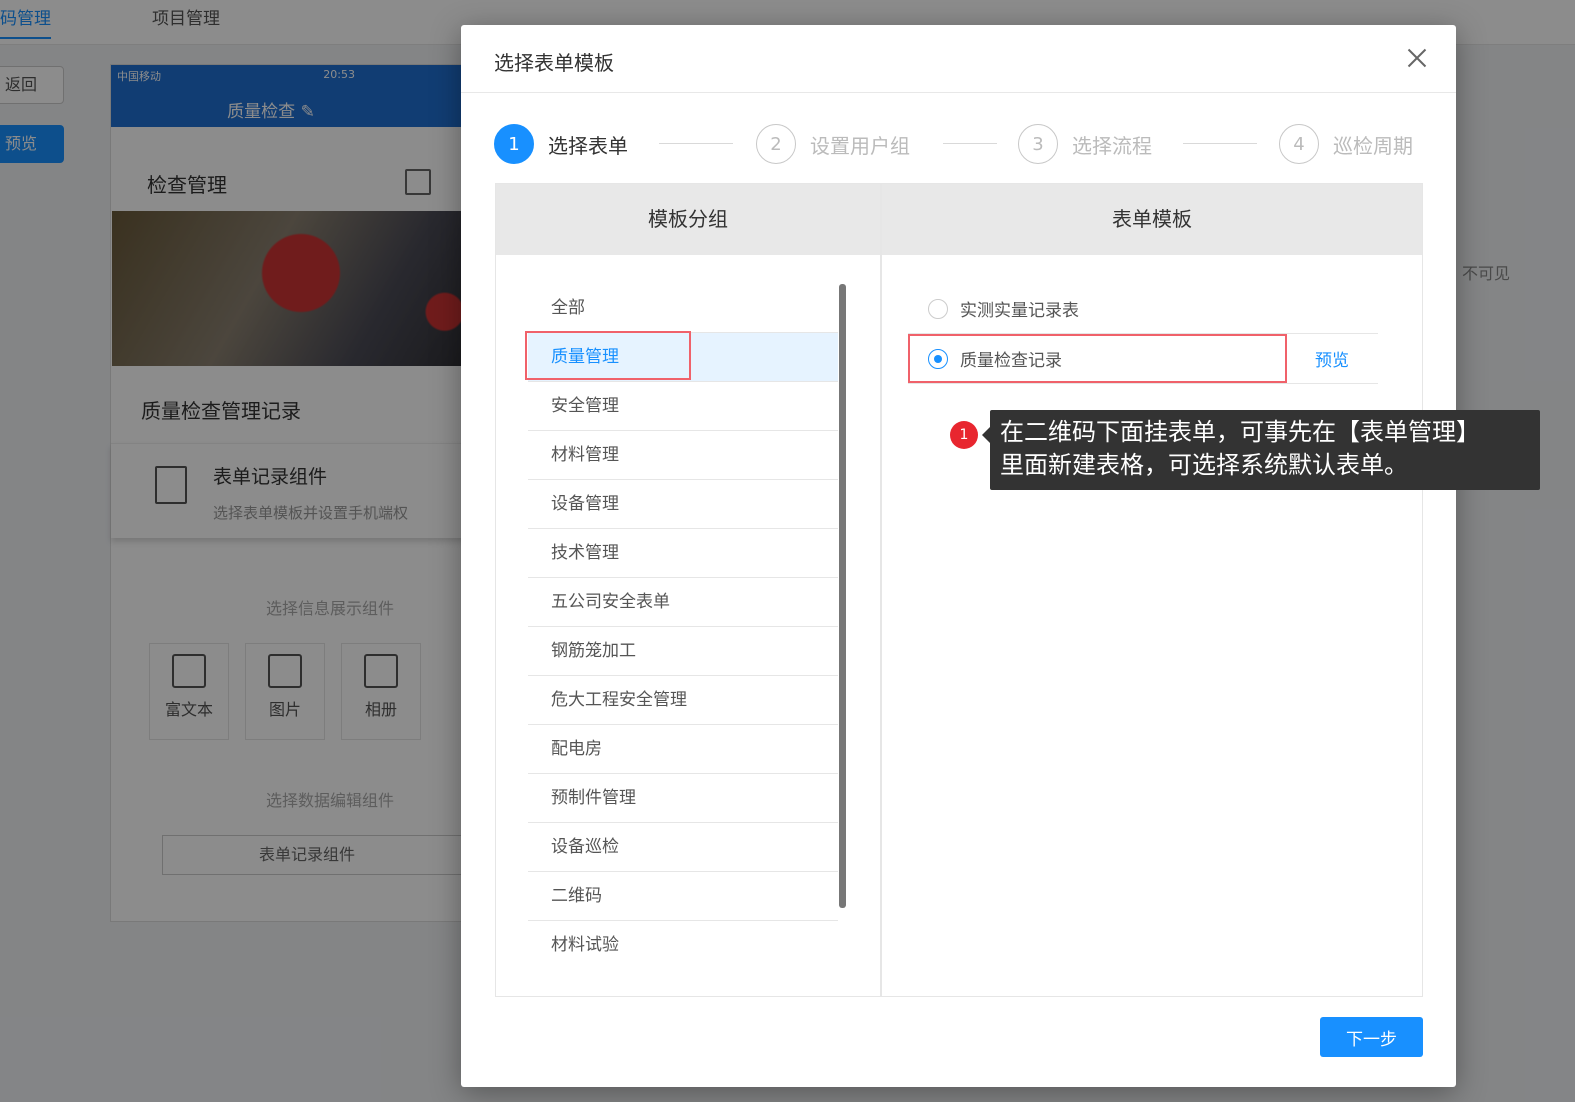 This screenshot has width=1575, height=1102. I want to click on annotation-badge: 1, so click(964, 435).